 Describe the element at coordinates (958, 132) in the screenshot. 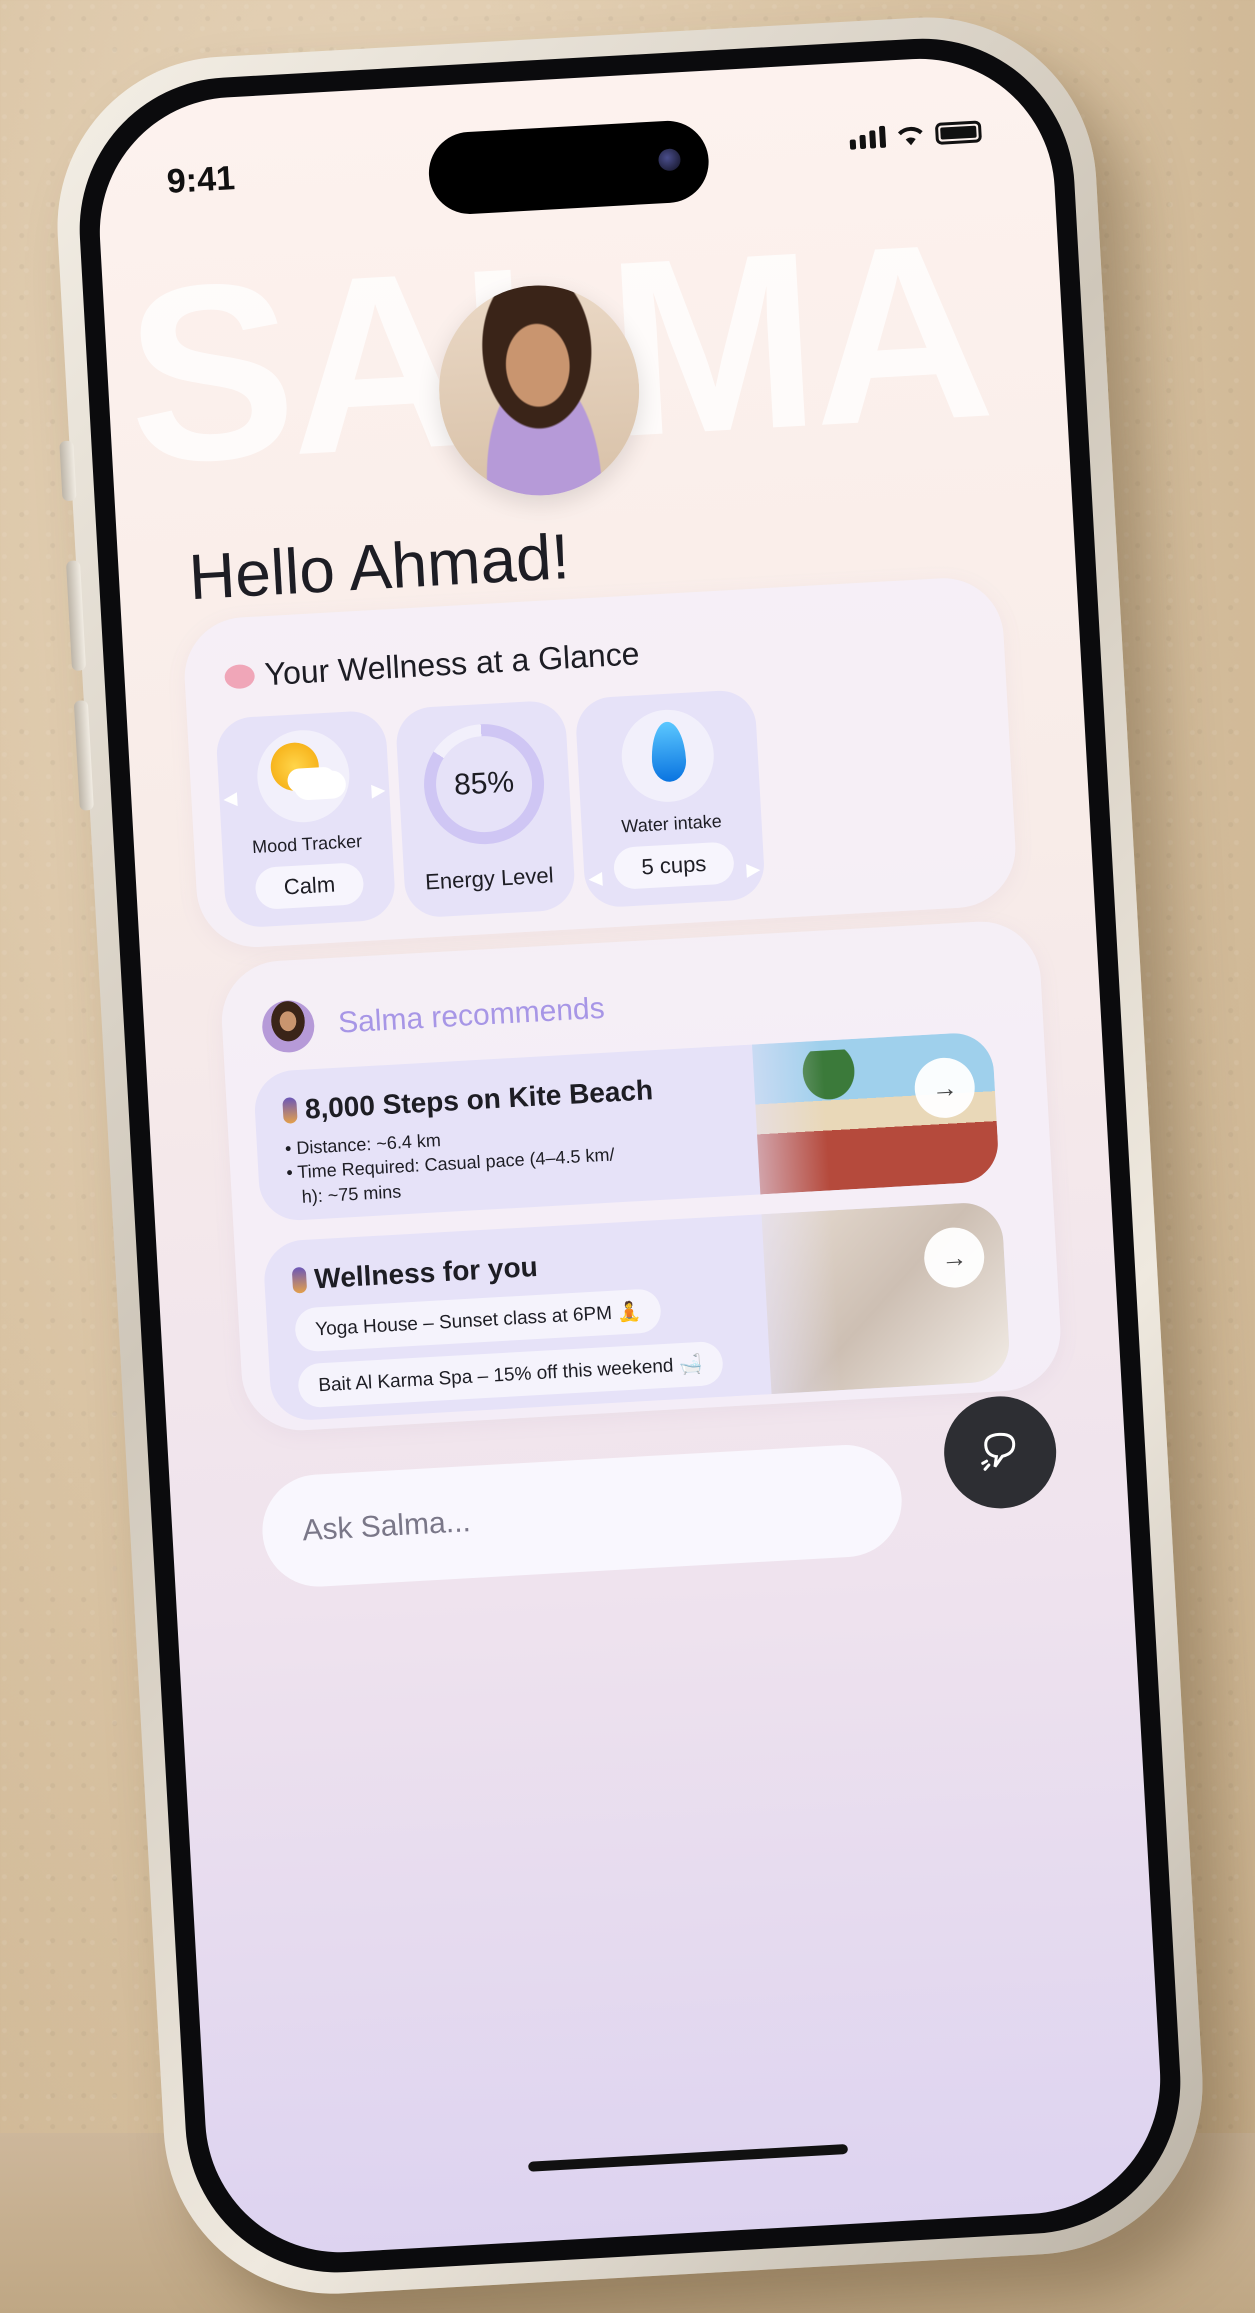

I see `battery-icon` at that location.